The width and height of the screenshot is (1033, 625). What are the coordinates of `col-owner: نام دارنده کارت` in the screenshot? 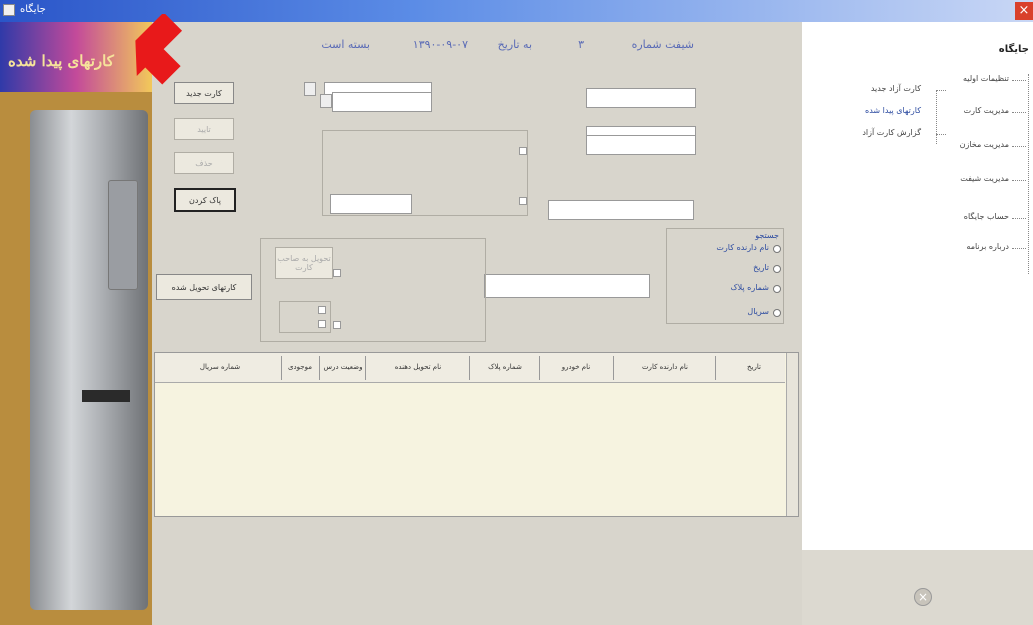 It's located at (665, 367).